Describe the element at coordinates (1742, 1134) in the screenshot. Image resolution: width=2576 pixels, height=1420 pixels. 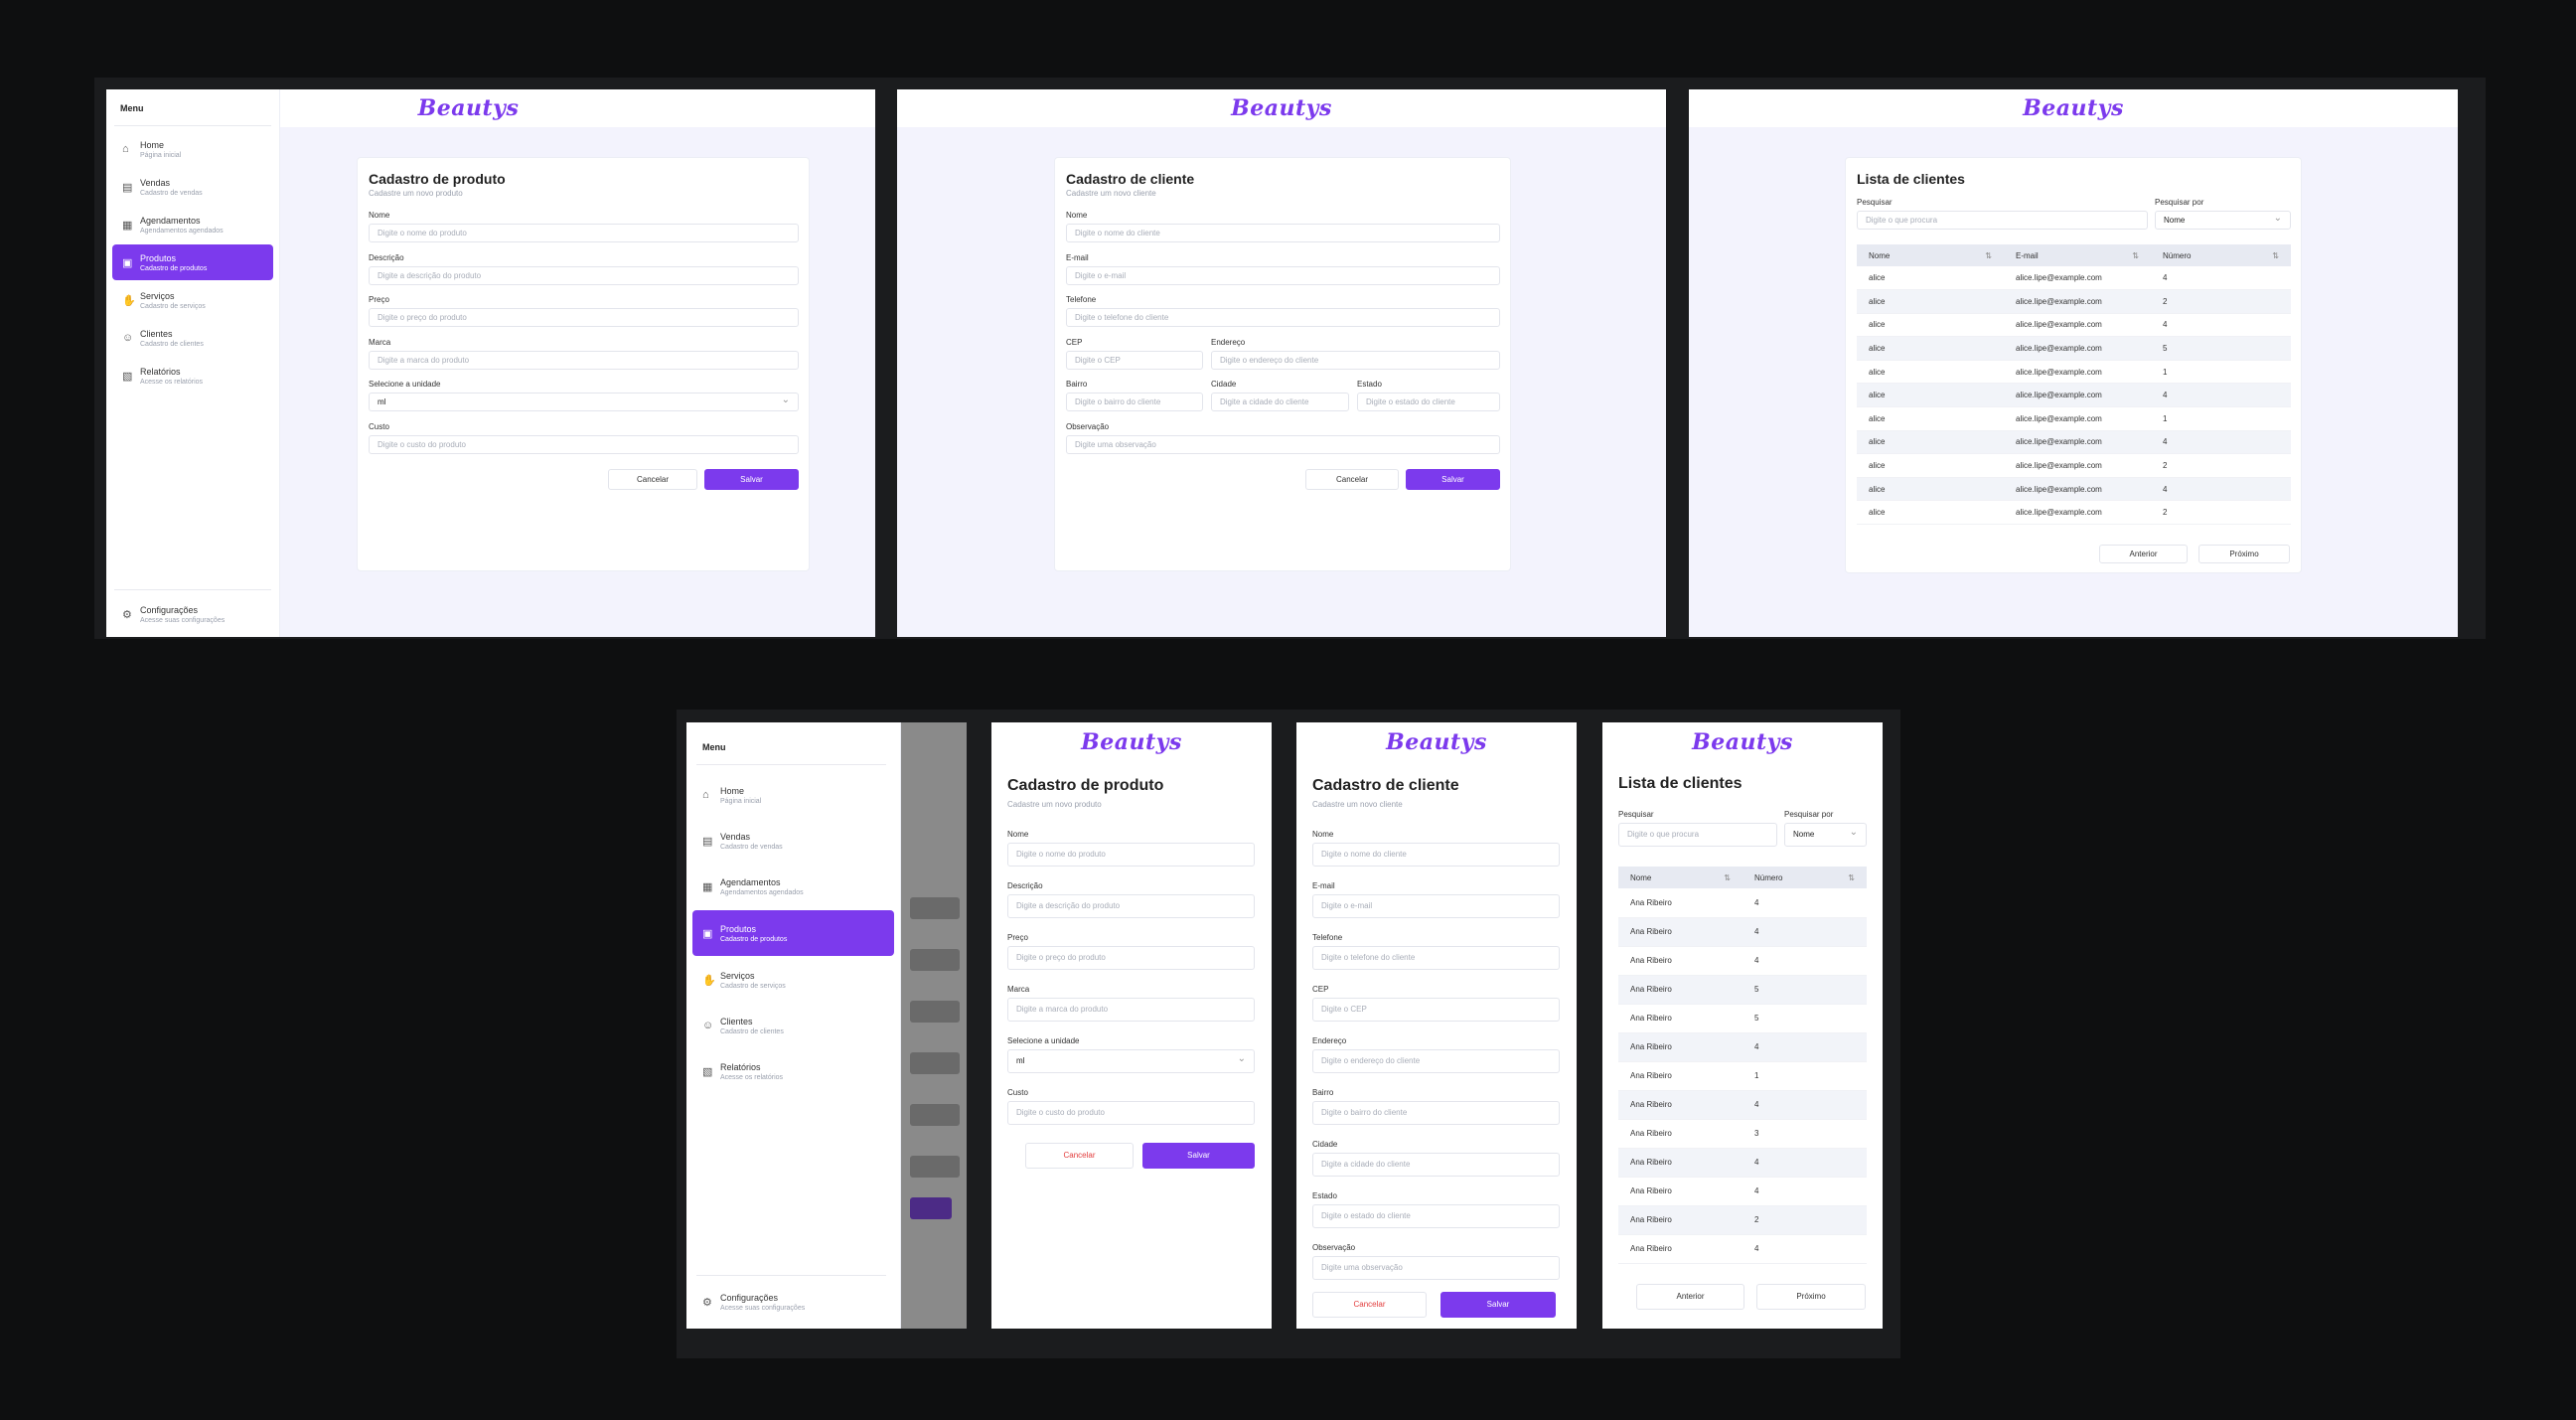
I see `table-row: Ana Ribeiro 3` at that location.